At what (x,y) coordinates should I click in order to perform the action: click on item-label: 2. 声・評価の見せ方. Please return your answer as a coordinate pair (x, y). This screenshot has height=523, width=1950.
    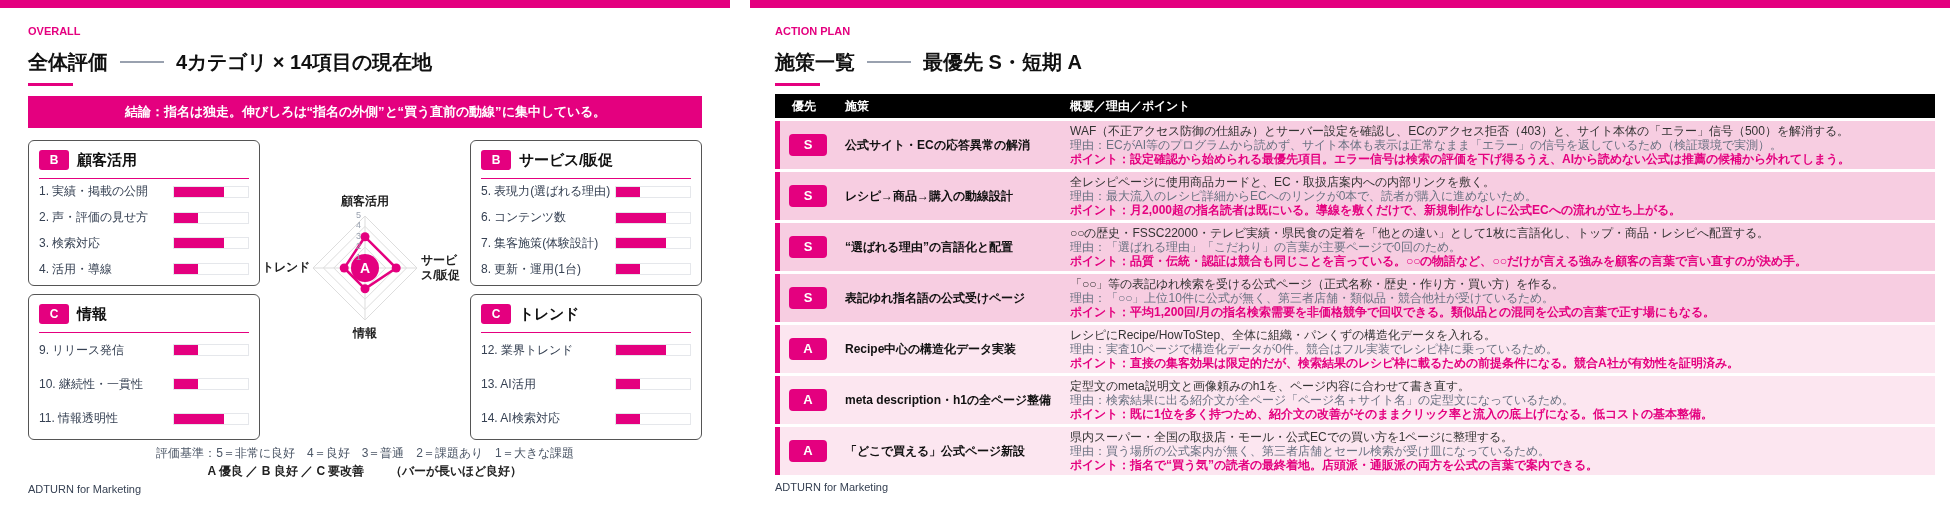
    Looking at the image, I should click on (94, 218).